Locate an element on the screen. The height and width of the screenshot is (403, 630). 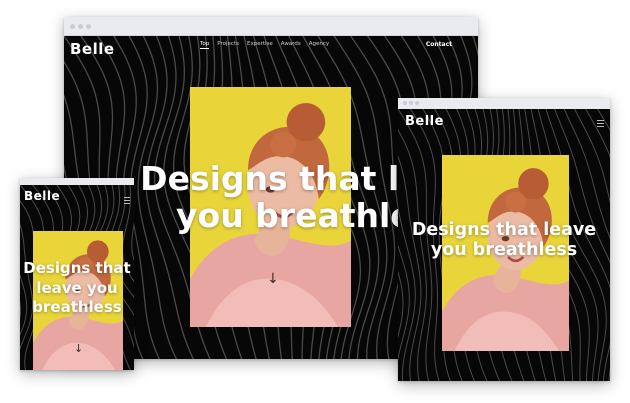
nav-item-top: Top is located at coordinates (205, 45).